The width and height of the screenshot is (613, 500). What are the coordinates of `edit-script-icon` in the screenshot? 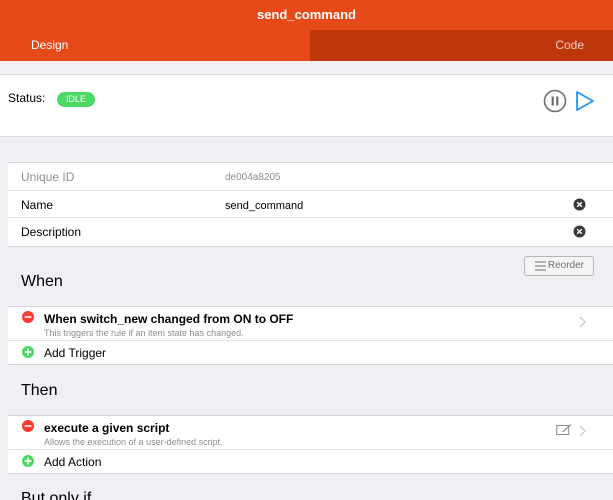 It's located at (564, 429).